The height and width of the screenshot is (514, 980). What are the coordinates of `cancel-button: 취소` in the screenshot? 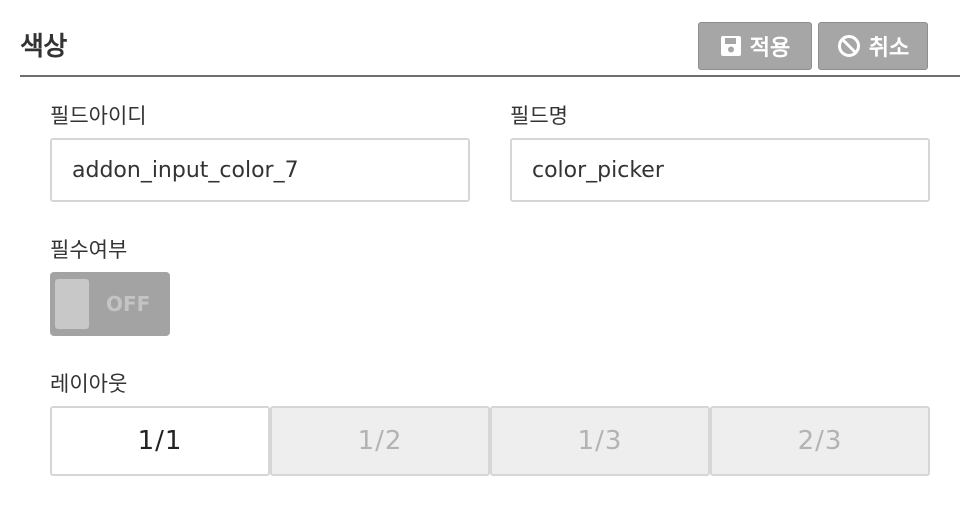 It's located at (873, 46).